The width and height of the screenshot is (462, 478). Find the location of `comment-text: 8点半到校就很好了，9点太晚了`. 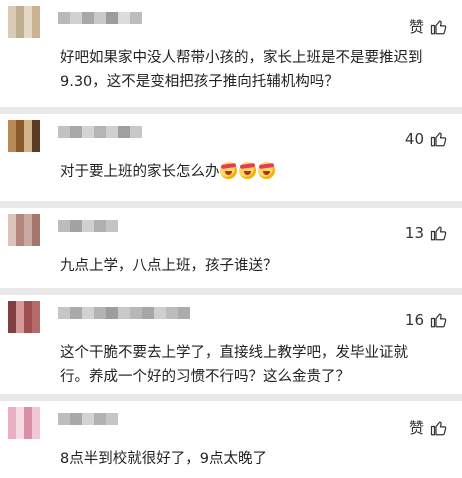

comment-text: 8点半到校就很好了，9点太晚了 is located at coordinates (254, 459).